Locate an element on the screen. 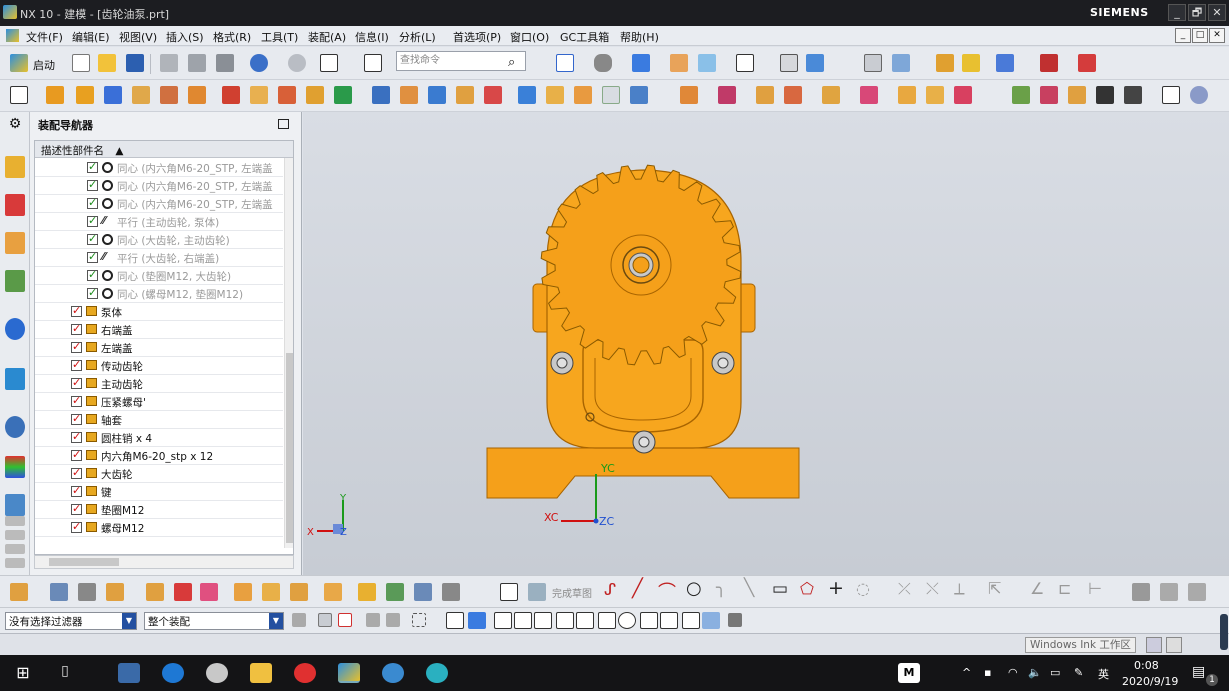 This screenshot has width=1229, height=691. background-icon is located at coordinates (745, 63).